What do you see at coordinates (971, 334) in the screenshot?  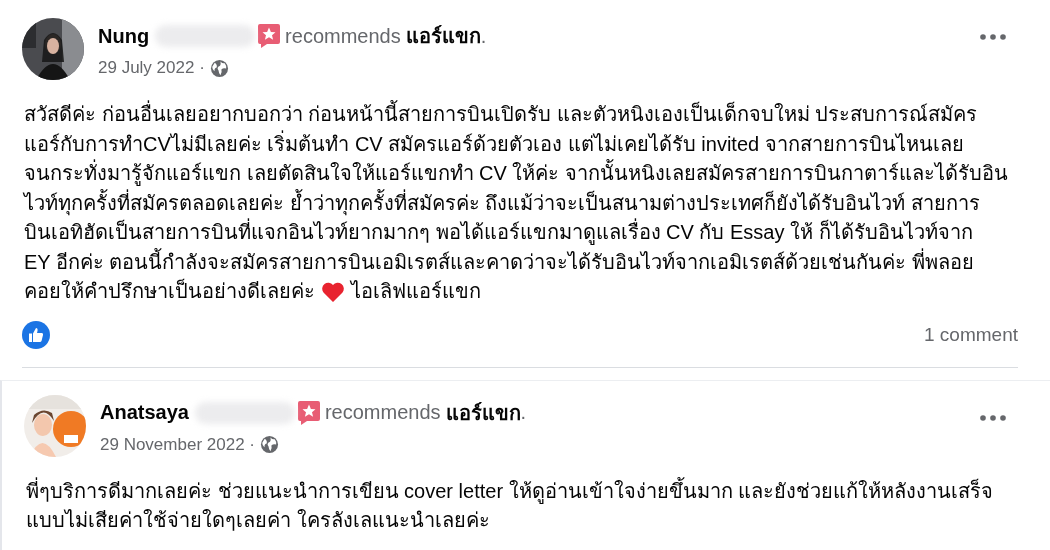 I see `comment-count: 1 comment` at bounding box center [971, 334].